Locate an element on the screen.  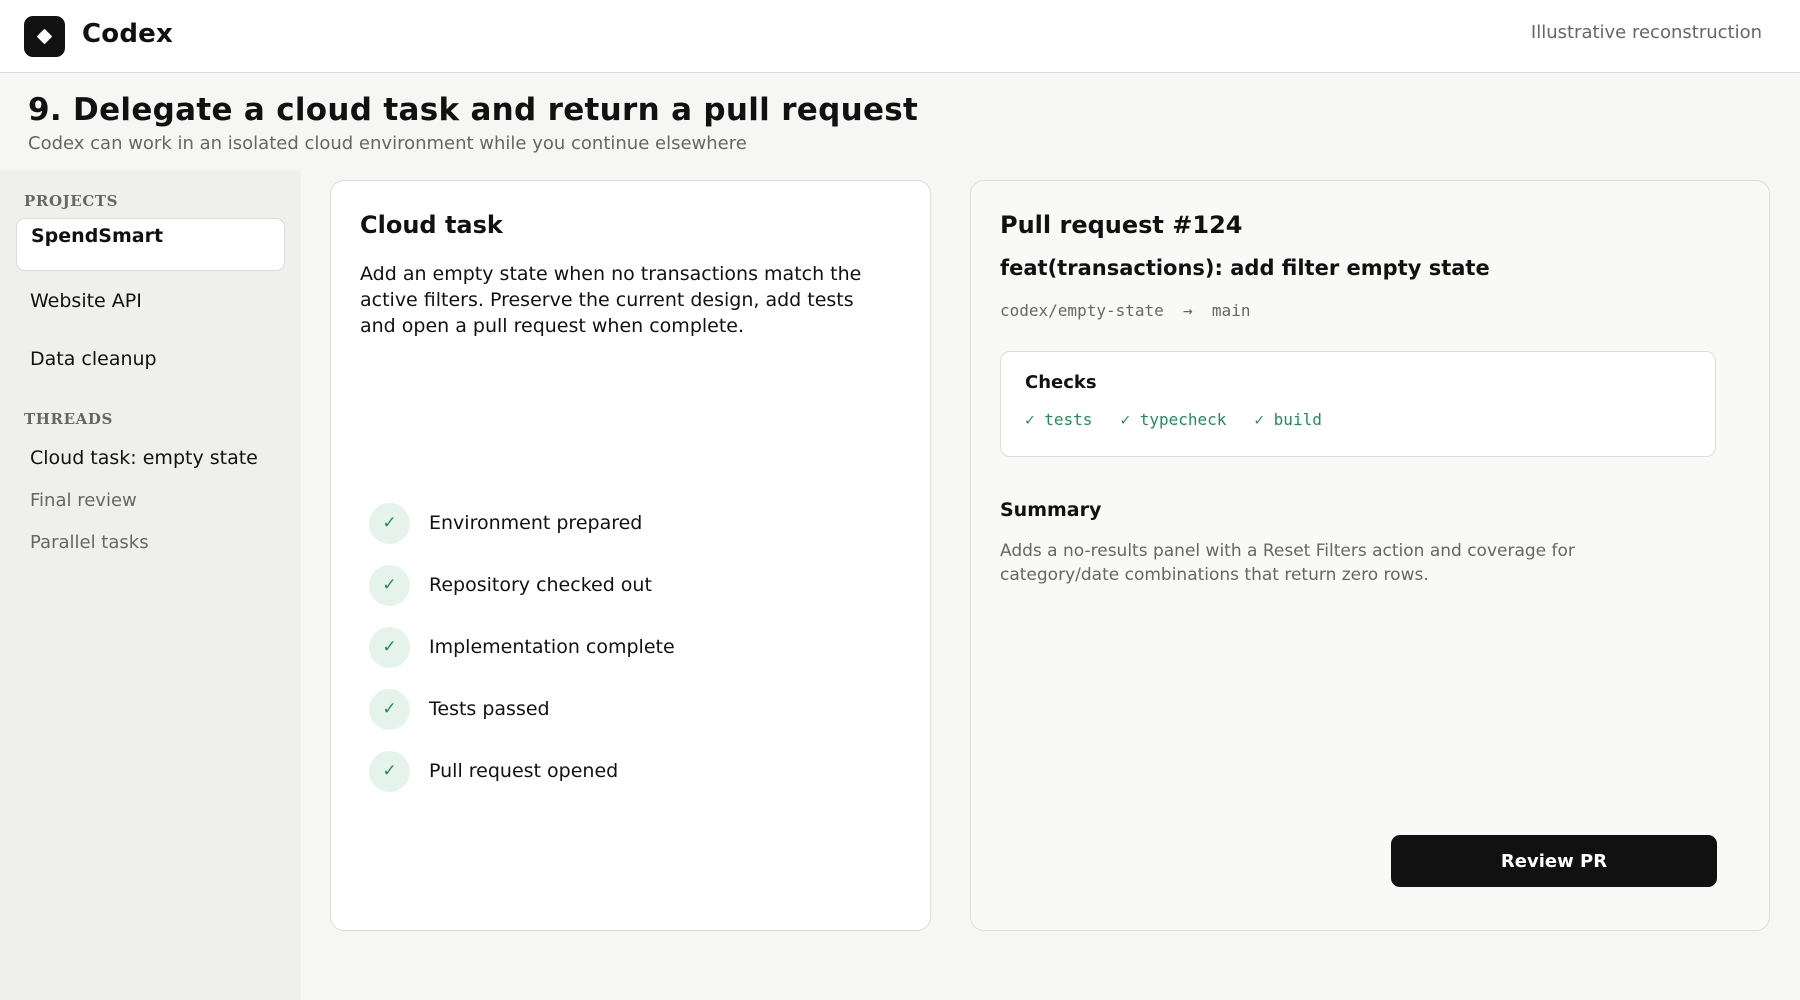
diamond-icon is located at coordinates (44, 36).